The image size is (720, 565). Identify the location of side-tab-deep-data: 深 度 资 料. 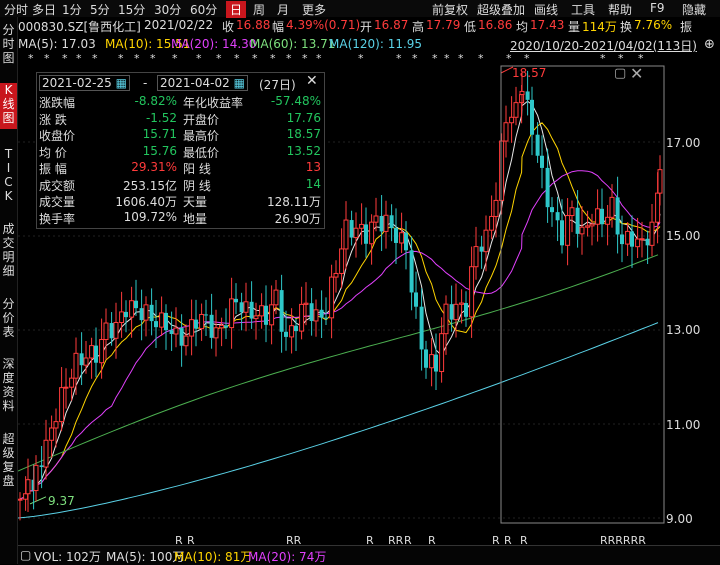
(8, 386).